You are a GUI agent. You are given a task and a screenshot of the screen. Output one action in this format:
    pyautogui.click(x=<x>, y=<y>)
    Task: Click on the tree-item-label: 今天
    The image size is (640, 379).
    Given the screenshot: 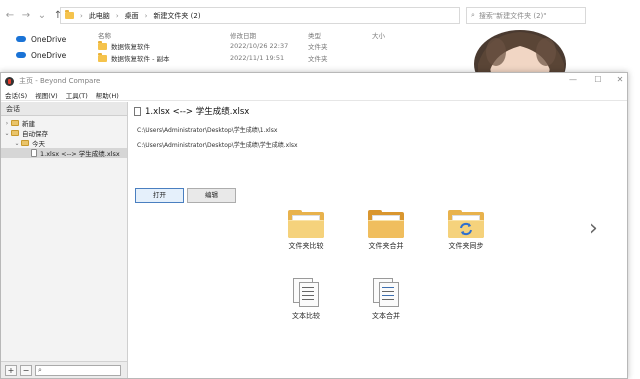 What is the action you would take?
    pyautogui.click(x=38, y=144)
    